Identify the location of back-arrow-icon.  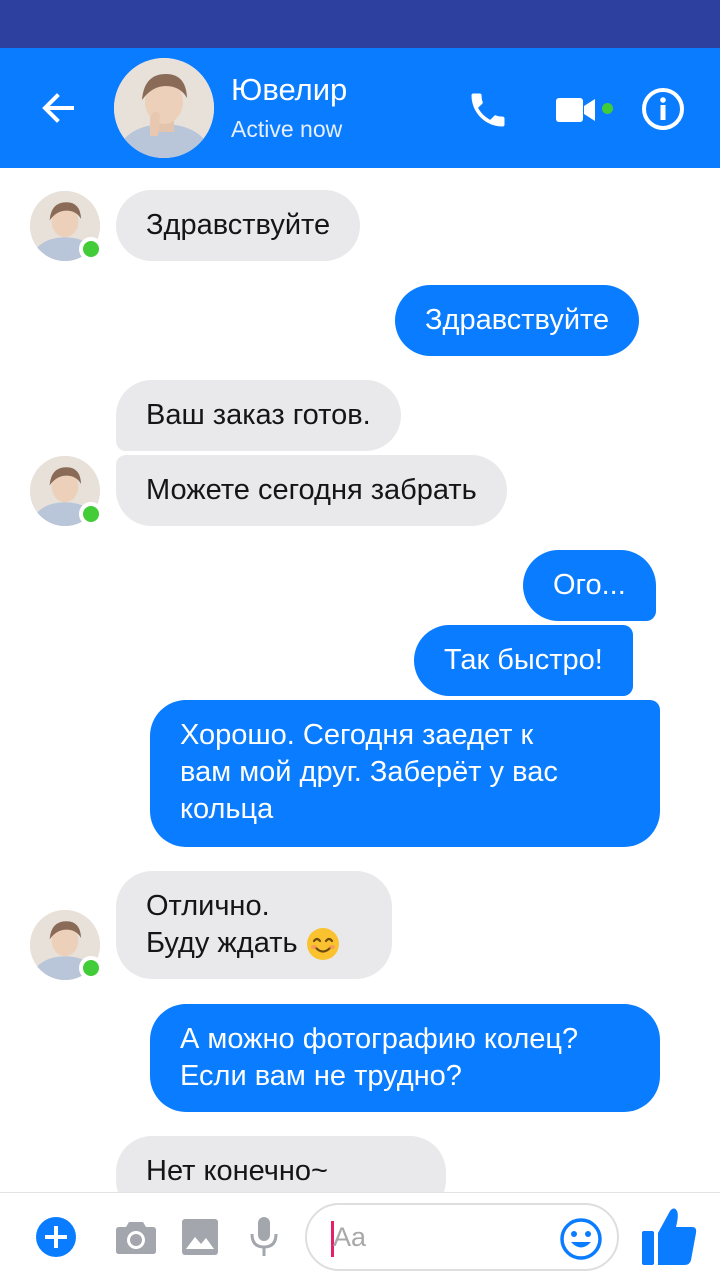
(58, 108).